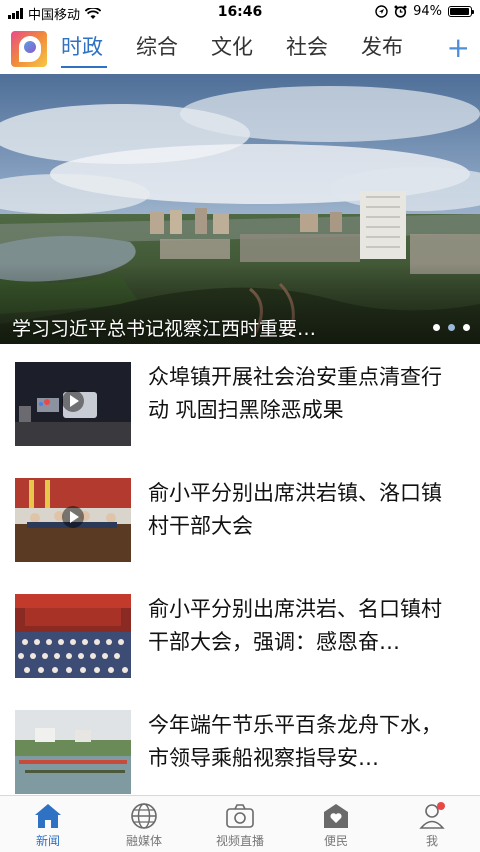  What do you see at coordinates (295, 509) in the screenshot?
I see `news-title: 俞小平分别出席洪岩镇、洛口镇村干部大会` at bounding box center [295, 509].